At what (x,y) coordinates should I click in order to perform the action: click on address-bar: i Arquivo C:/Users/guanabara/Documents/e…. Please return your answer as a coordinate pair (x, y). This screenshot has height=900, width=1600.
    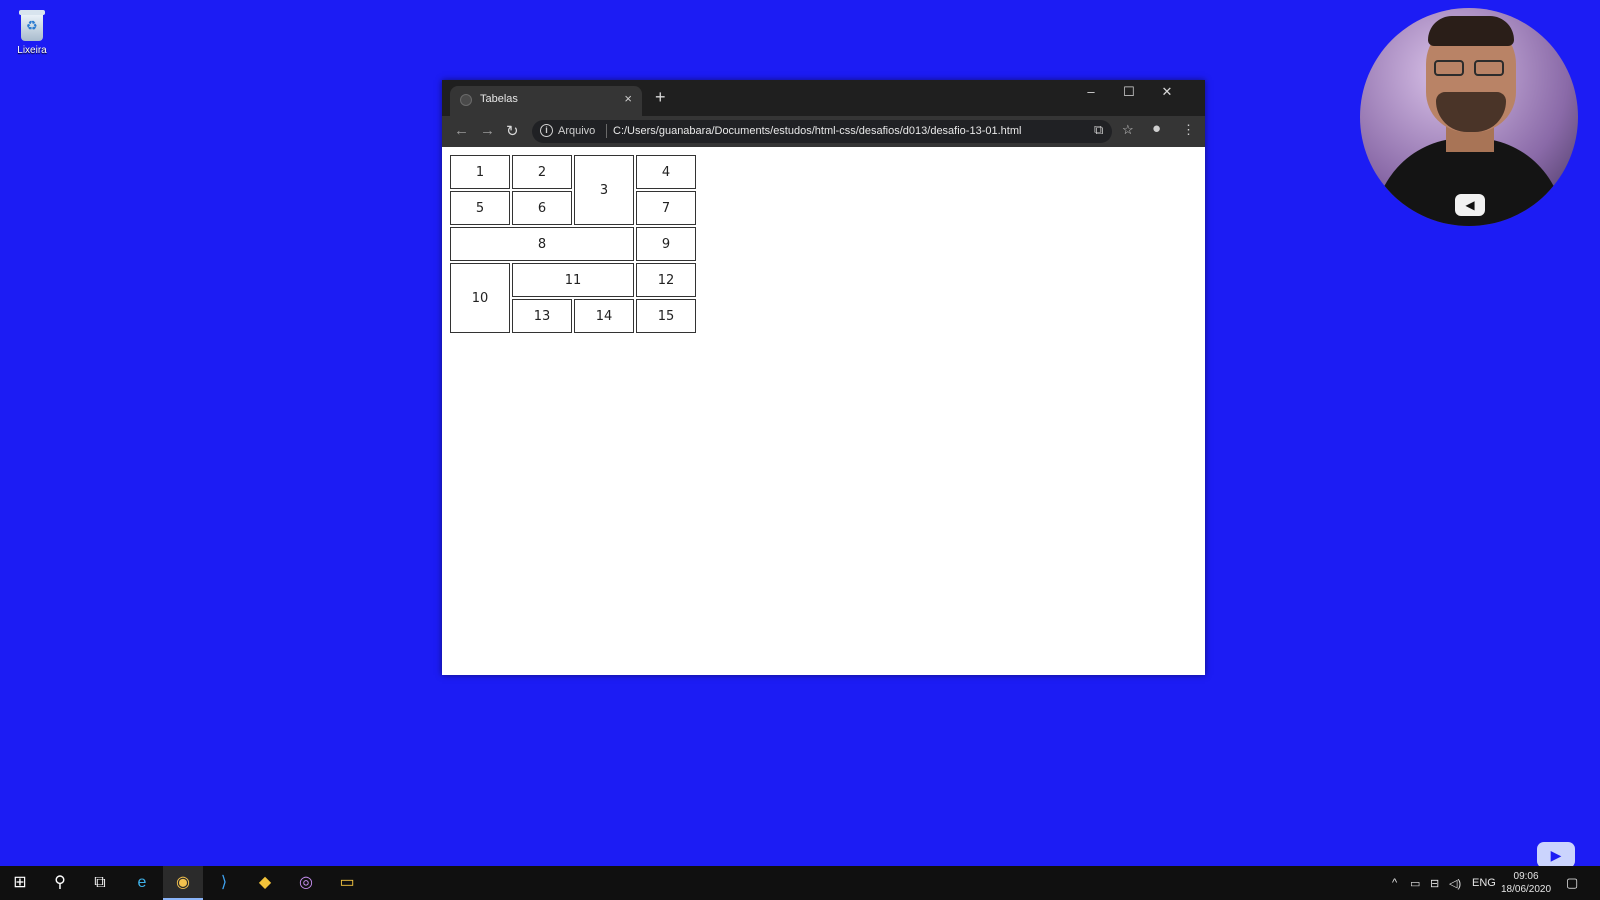
    Looking at the image, I should click on (822, 131).